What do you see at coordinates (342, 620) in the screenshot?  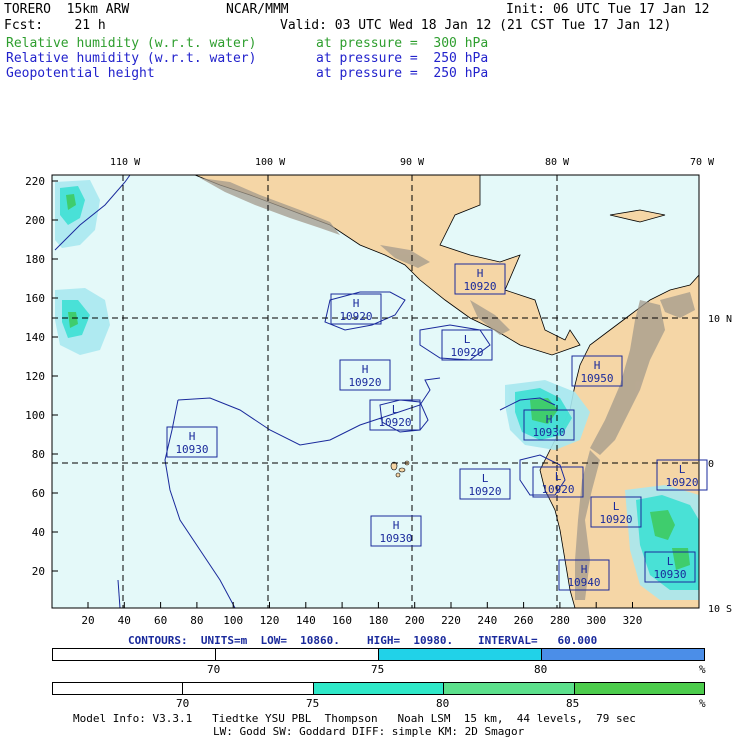 I see `x-tick-label: 160` at bounding box center [342, 620].